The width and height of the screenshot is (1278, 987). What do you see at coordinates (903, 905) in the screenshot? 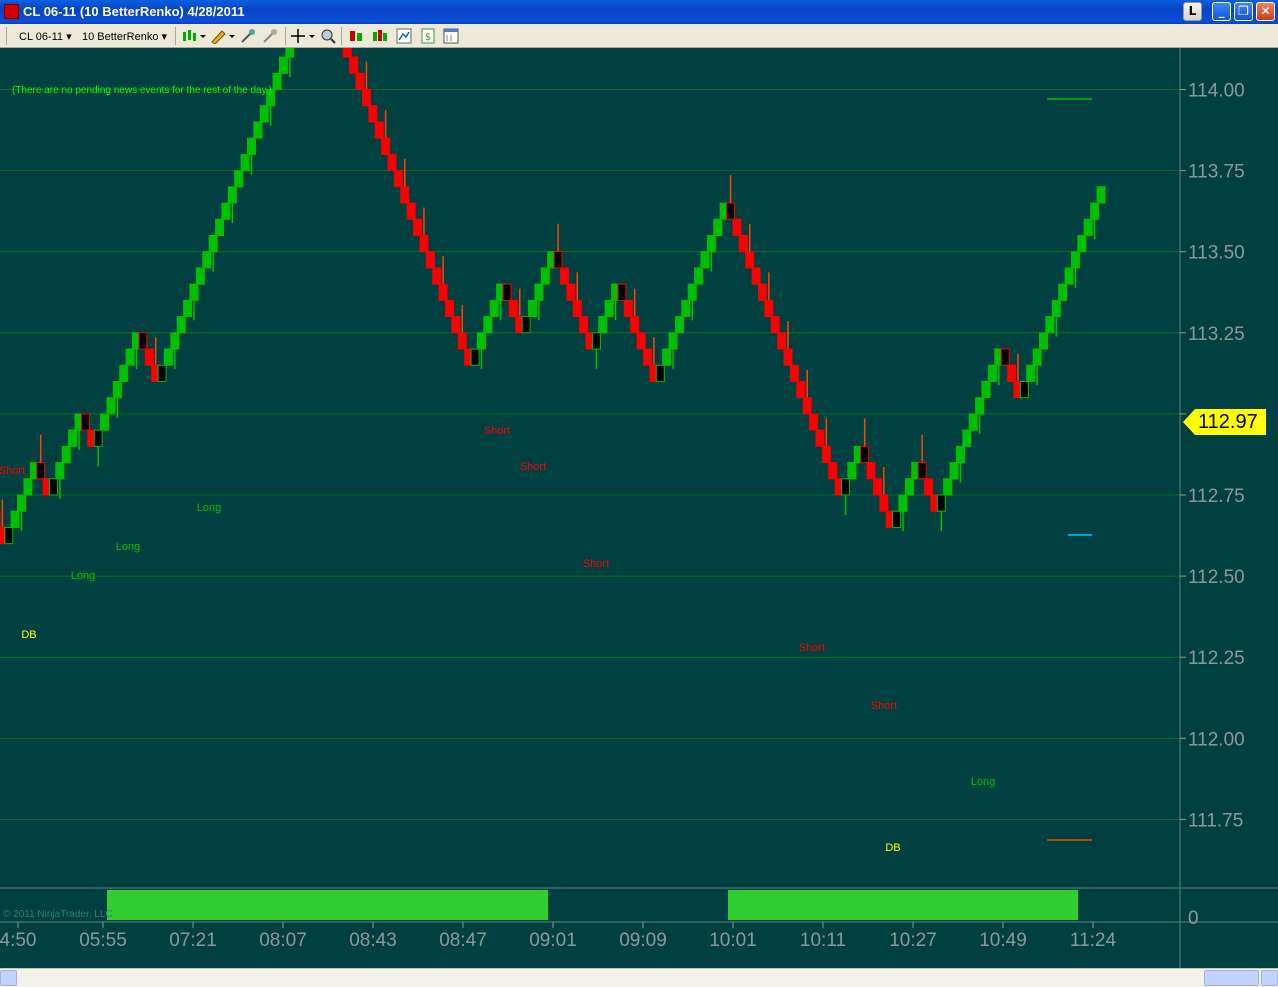
I see `session-band` at bounding box center [903, 905].